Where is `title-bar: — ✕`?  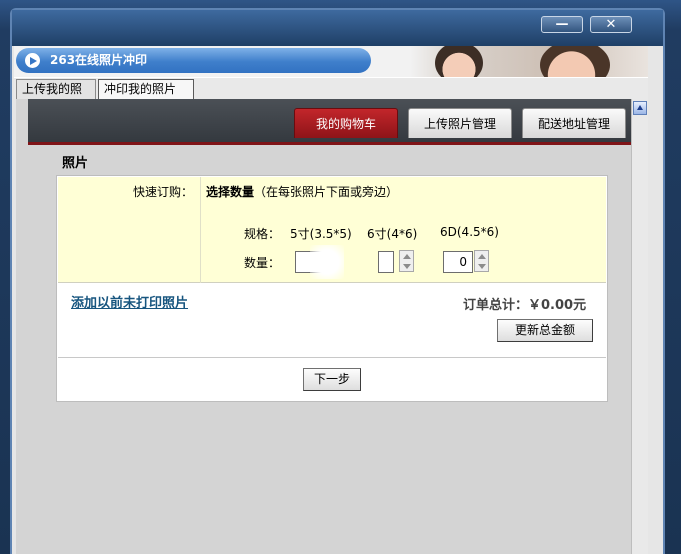
title-bar: — ✕ is located at coordinates (337, 28).